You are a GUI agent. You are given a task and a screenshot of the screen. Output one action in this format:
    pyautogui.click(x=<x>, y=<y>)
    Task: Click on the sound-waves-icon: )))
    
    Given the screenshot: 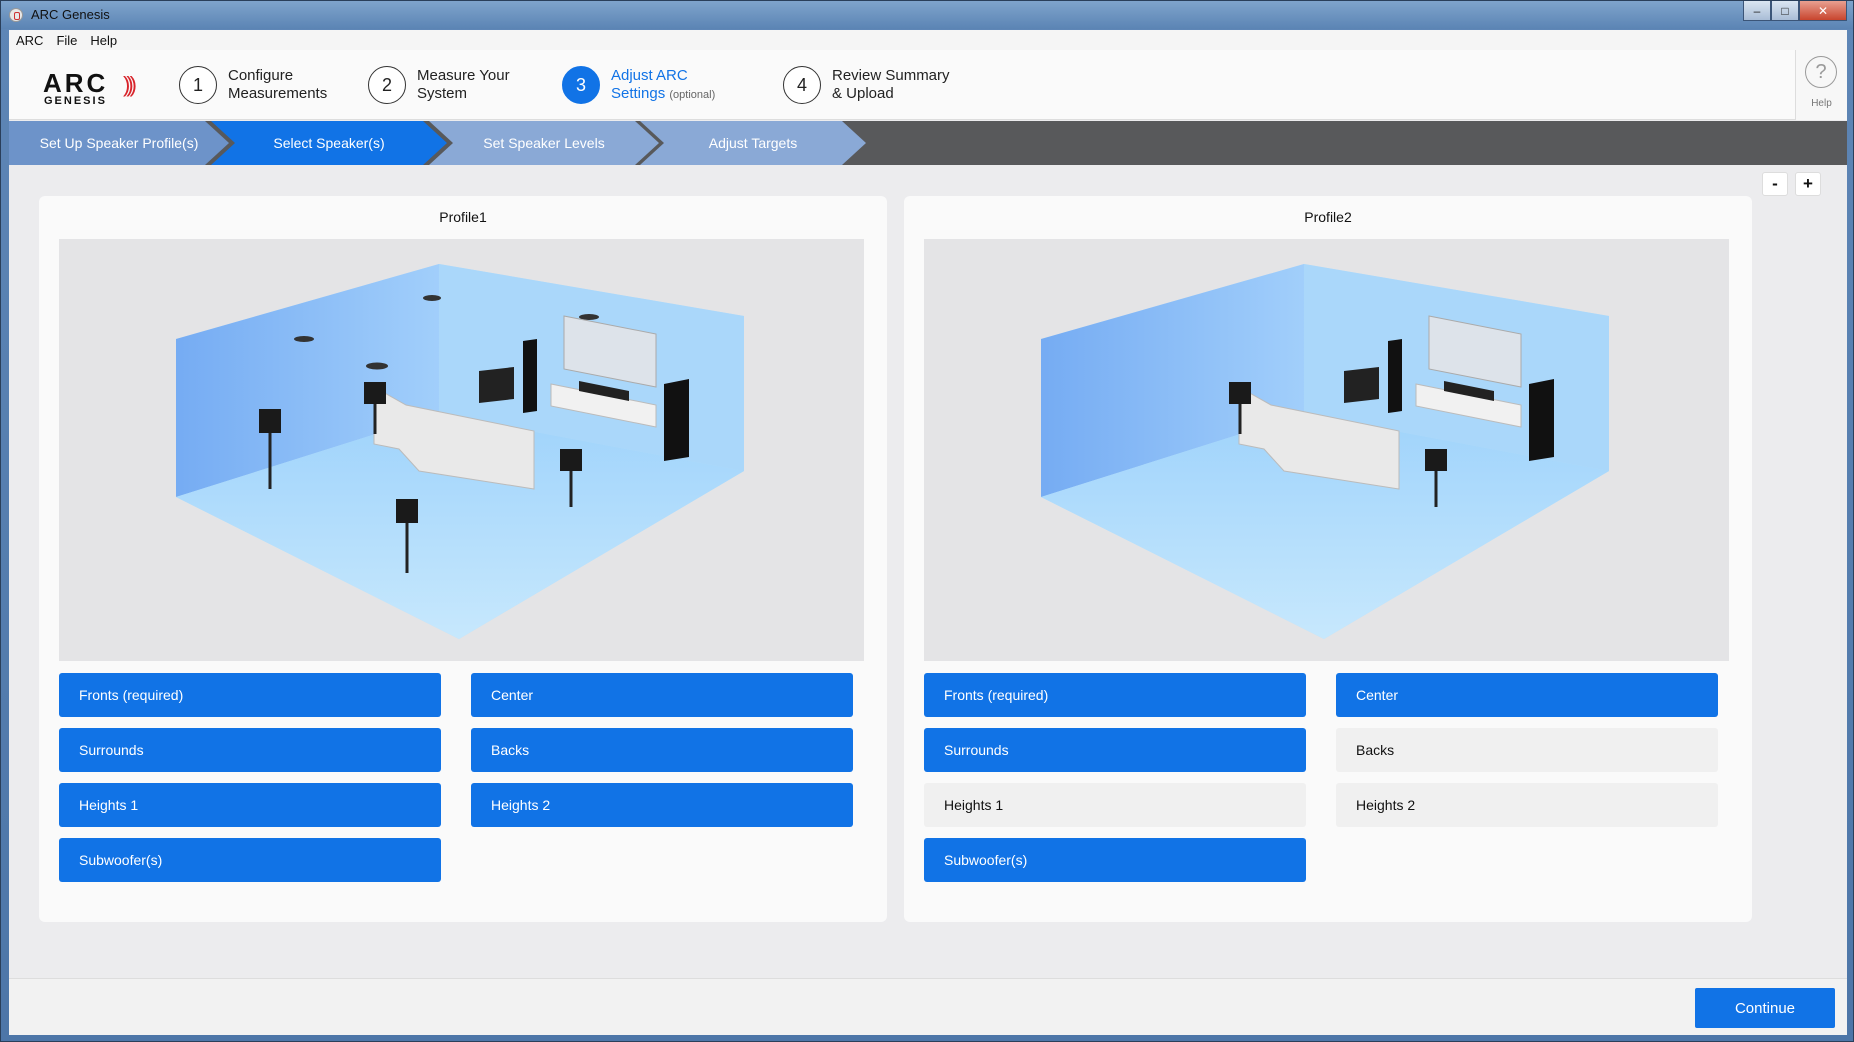 What is the action you would take?
    pyautogui.click(x=130, y=84)
    